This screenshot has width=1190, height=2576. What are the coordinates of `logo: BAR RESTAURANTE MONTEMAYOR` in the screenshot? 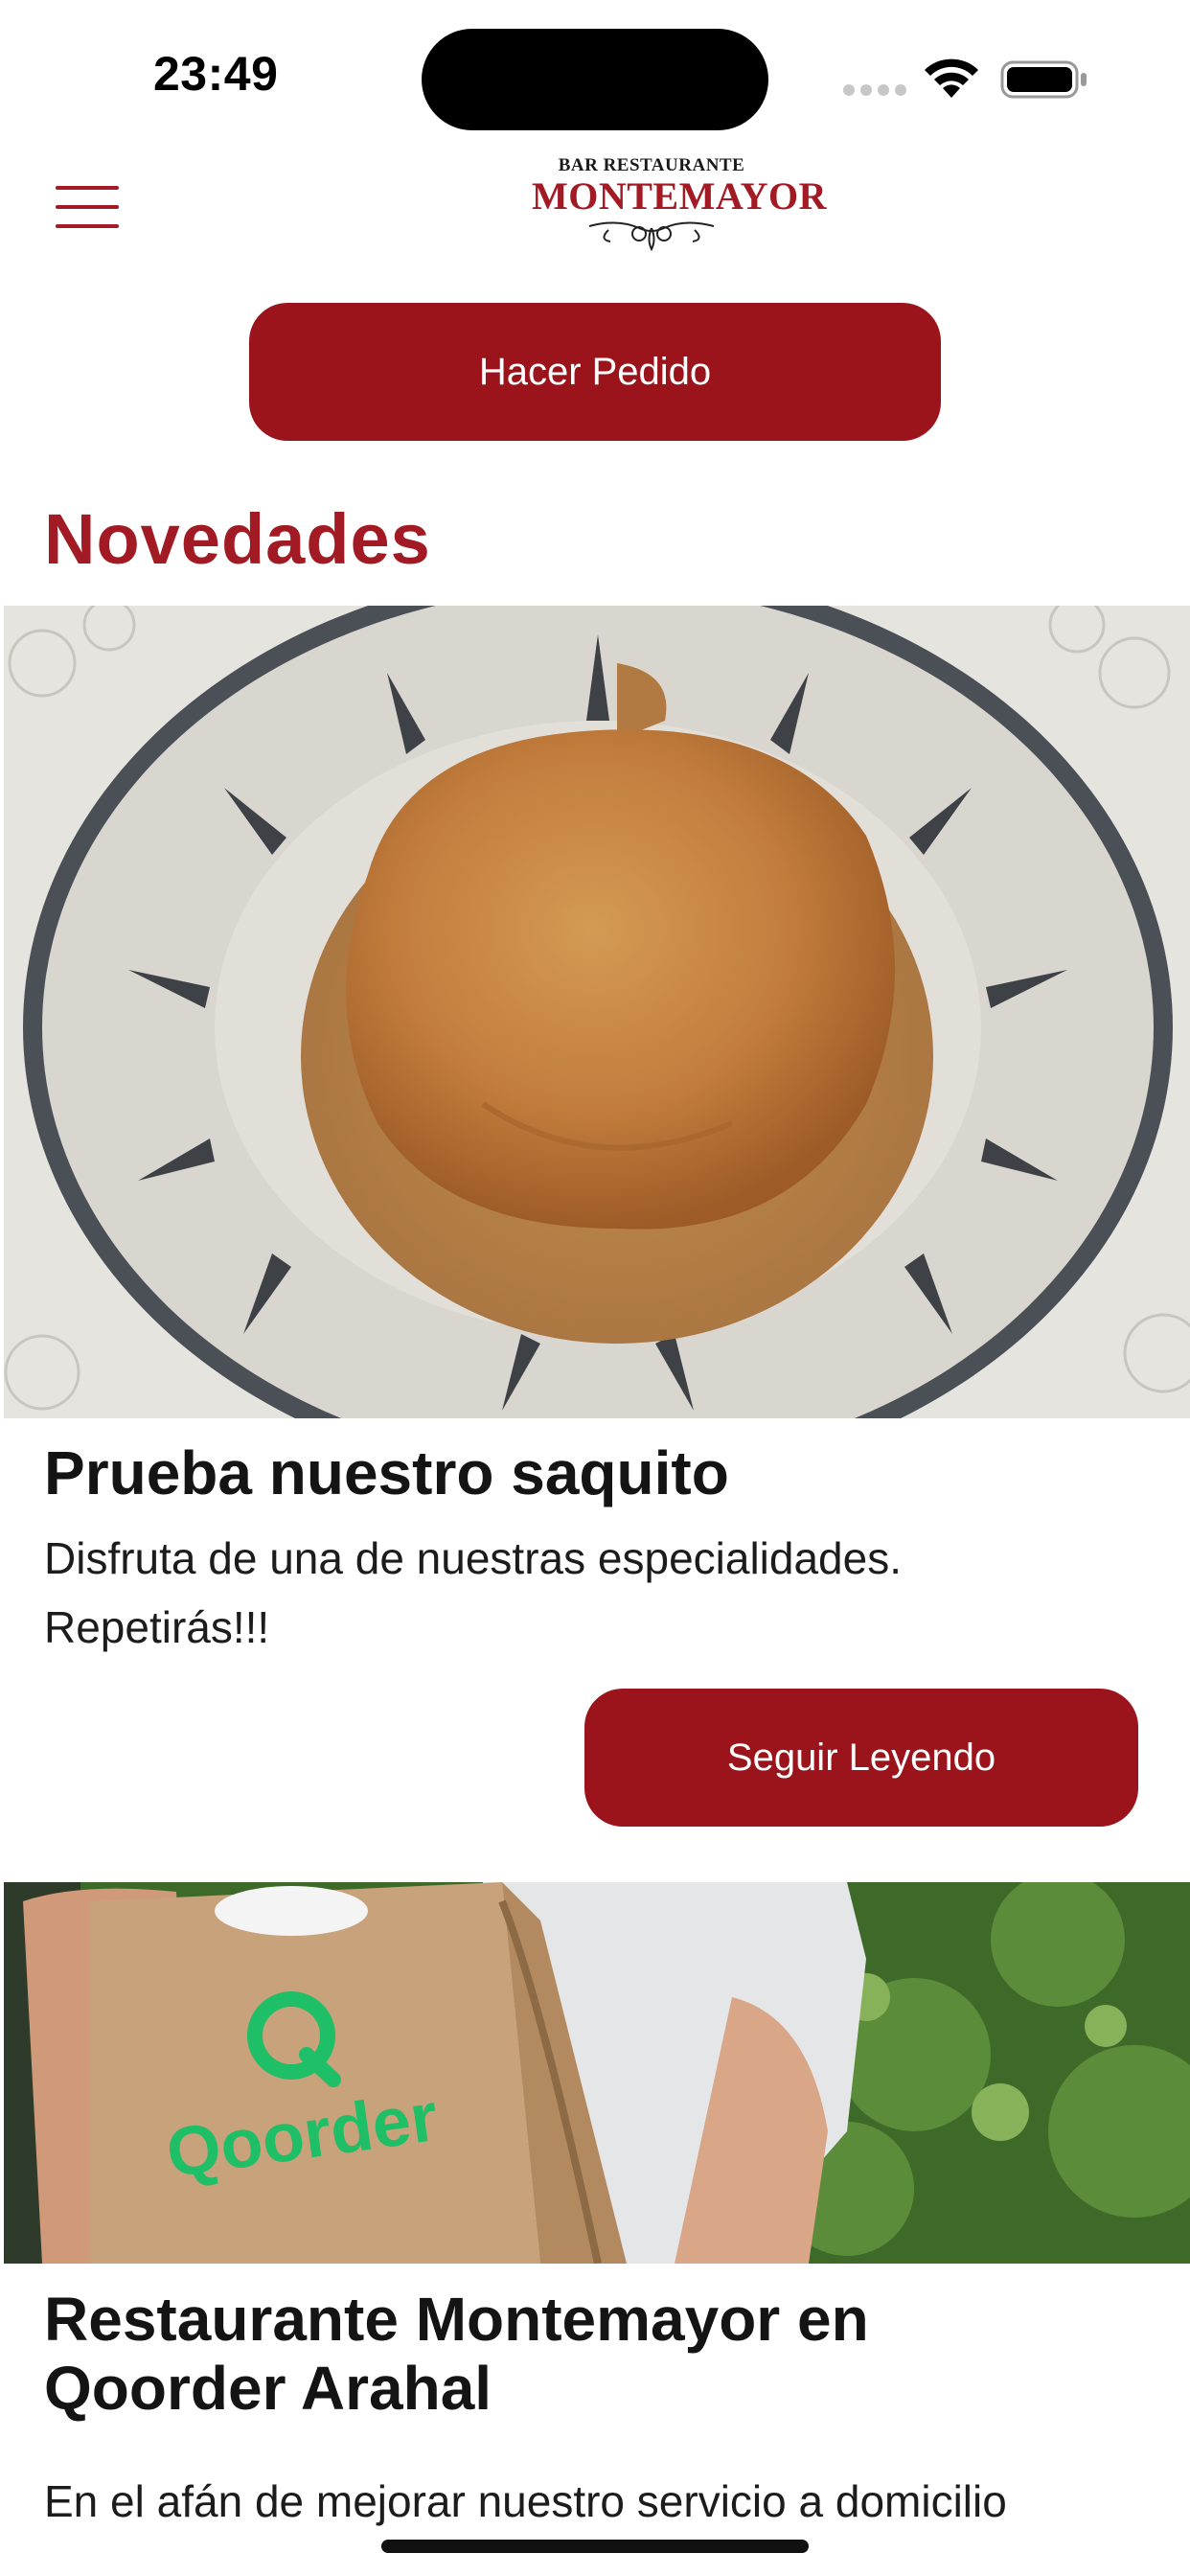 It's located at (680, 205).